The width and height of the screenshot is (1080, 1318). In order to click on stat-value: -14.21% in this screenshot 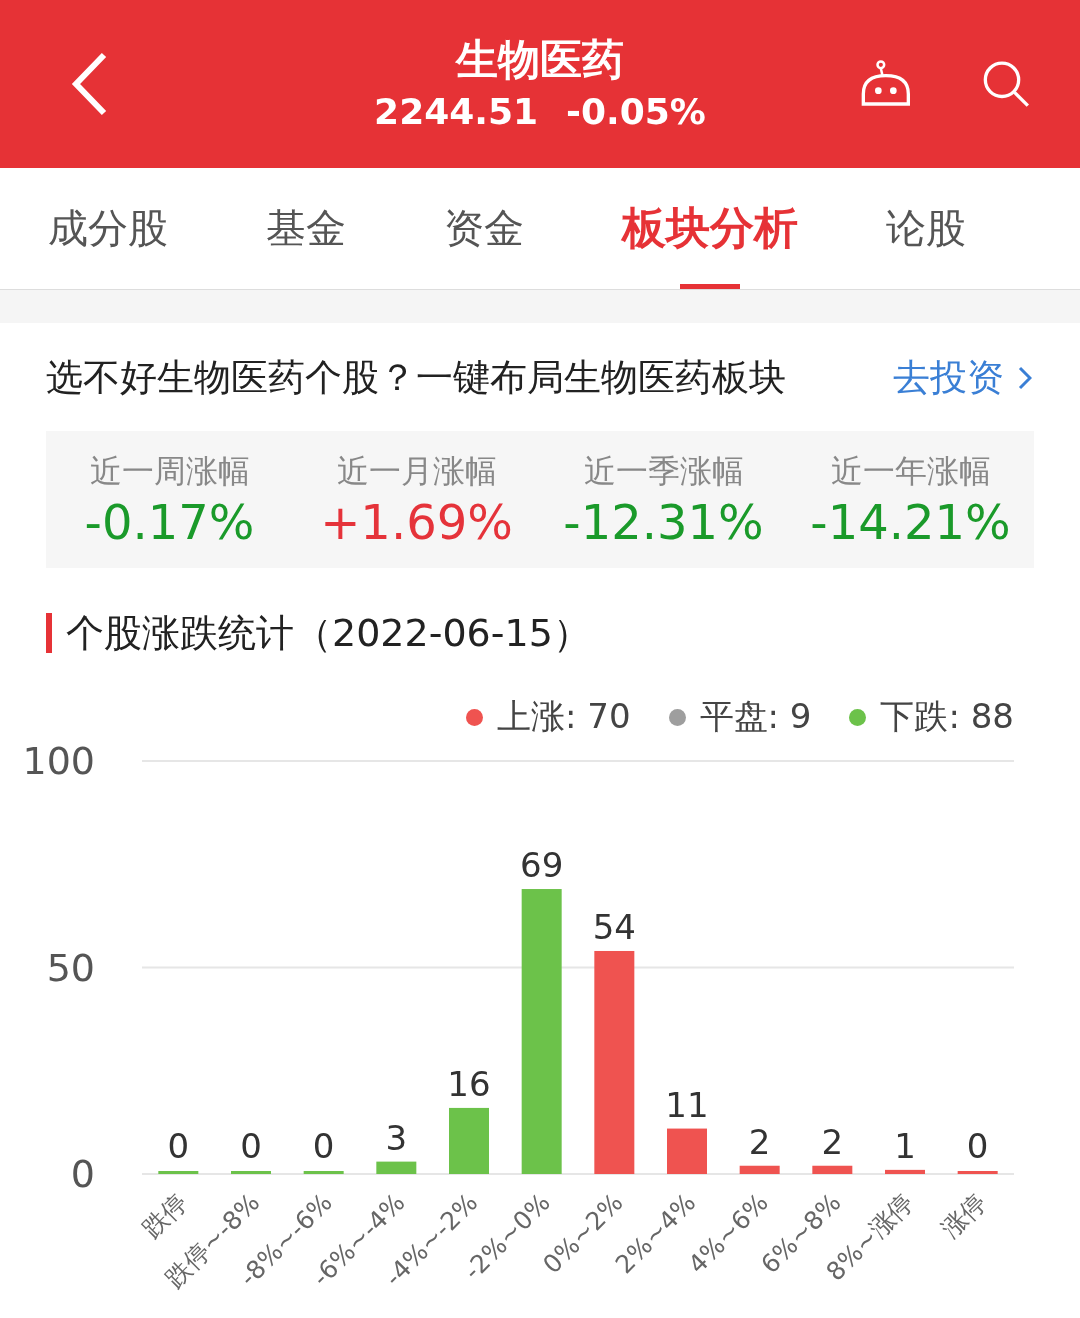, I will do `click(910, 521)`.